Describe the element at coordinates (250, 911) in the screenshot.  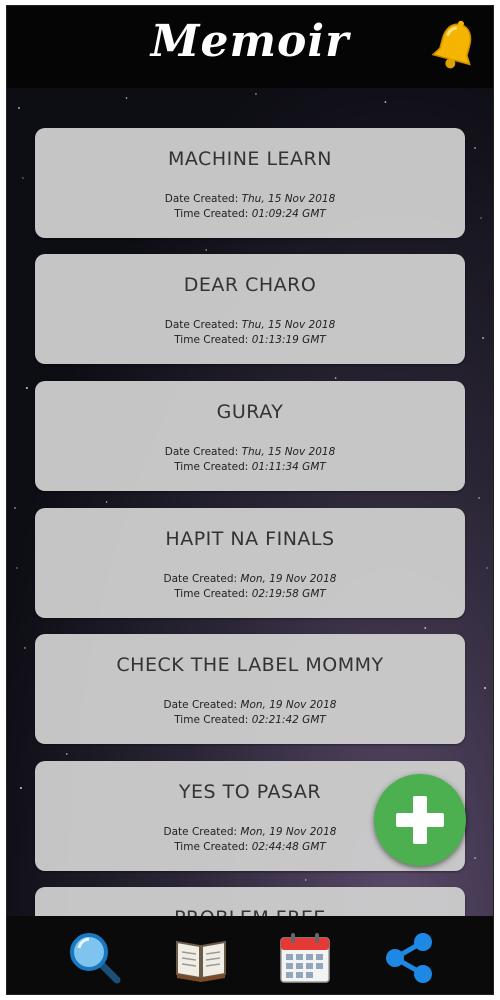
I see `memoir-title: PROBLEM FREE` at that location.